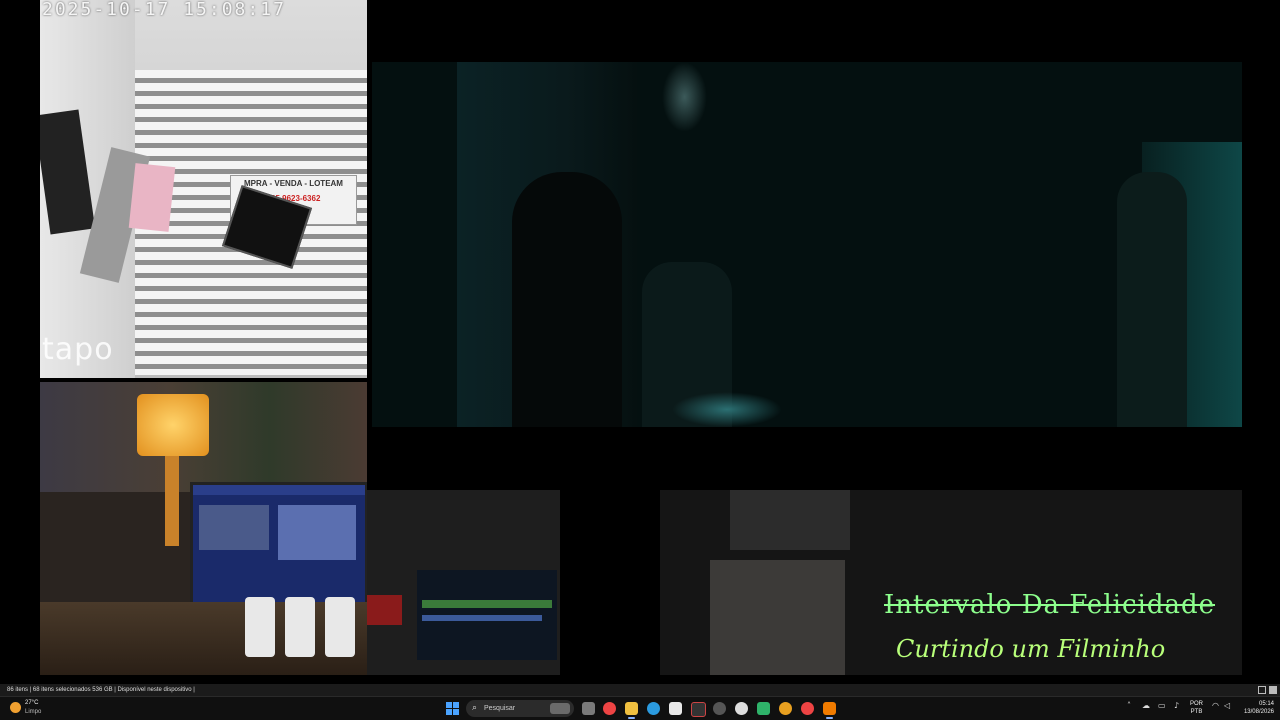 This screenshot has width=1280, height=720. I want to click on movie-floor-light, so click(727, 409).